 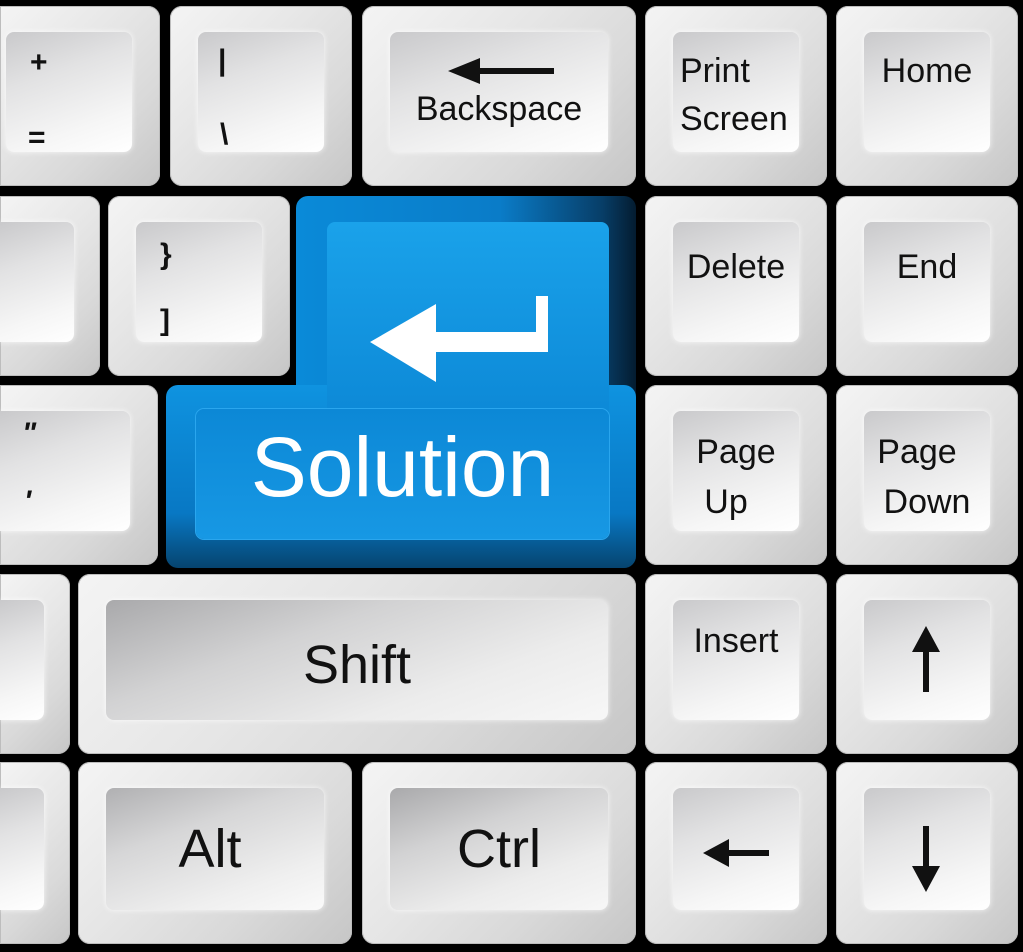 I want to click on key-plus-equals: + =, so click(x=80, y=96).